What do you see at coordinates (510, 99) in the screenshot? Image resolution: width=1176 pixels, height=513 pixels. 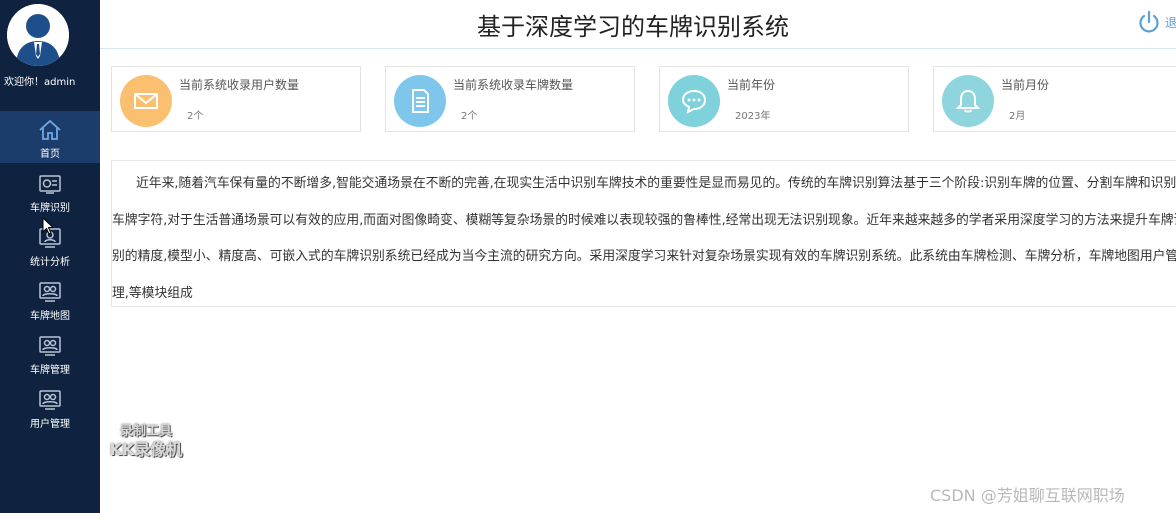 I see `stat-card-plates: 当前系统收录车牌数量 2个` at bounding box center [510, 99].